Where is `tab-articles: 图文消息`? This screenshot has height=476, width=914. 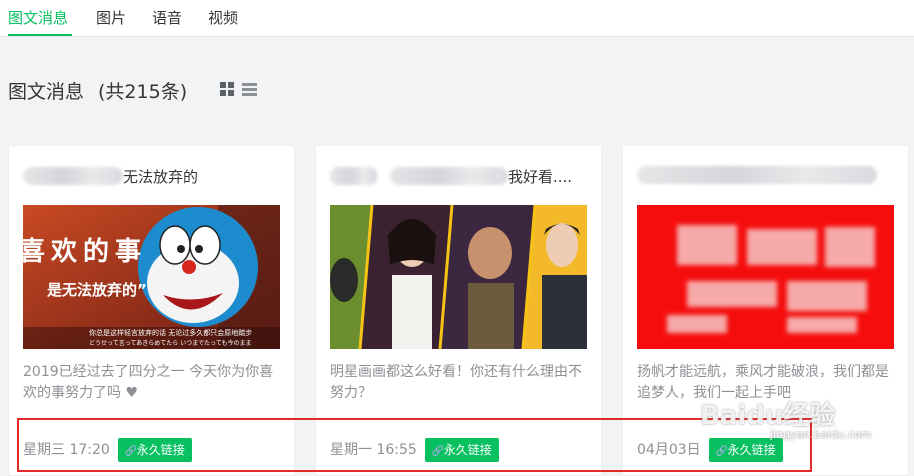
tab-articles: 图文消息 is located at coordinates (38, 17).